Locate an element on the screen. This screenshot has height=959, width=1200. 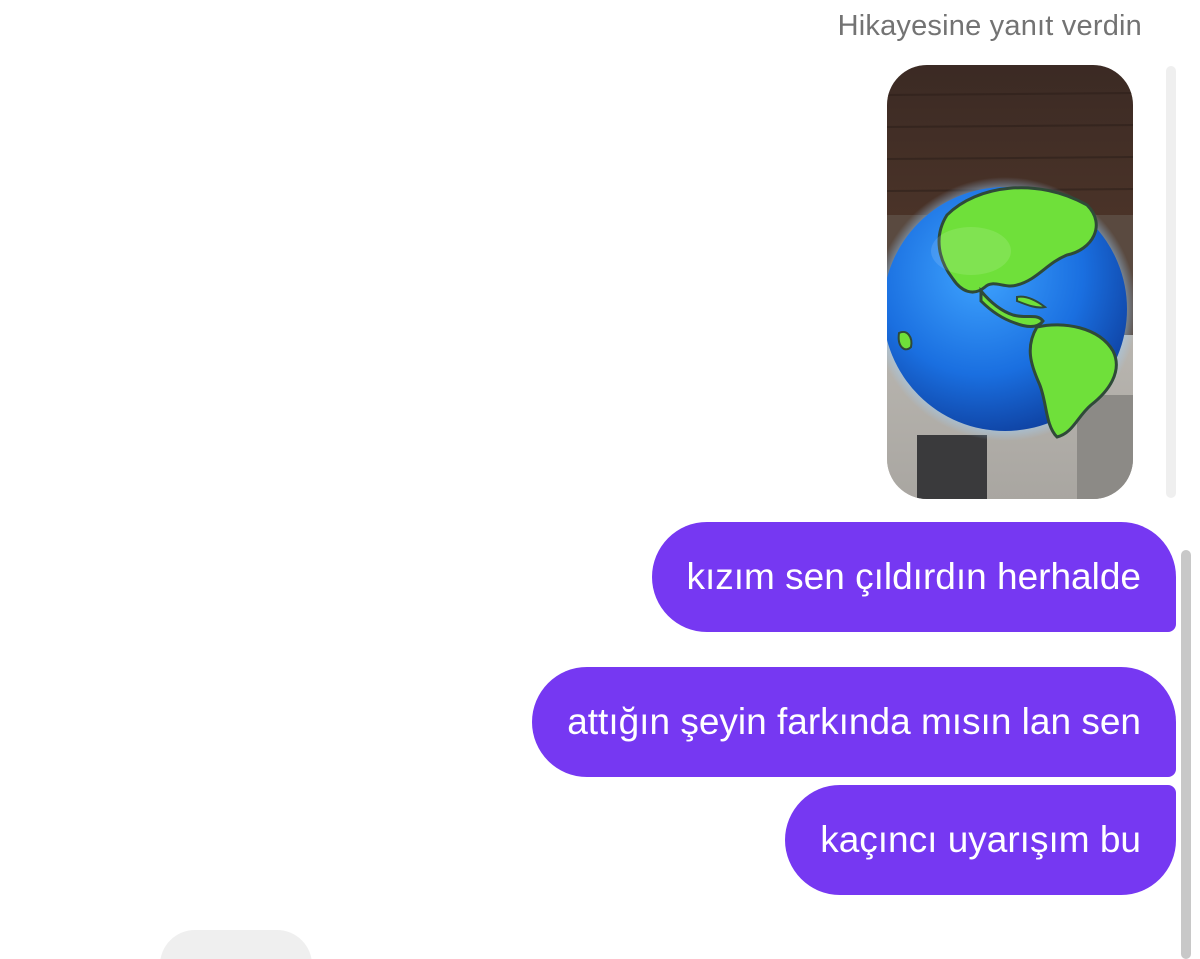
received-message-bubble is located at coordinates (236, 944).